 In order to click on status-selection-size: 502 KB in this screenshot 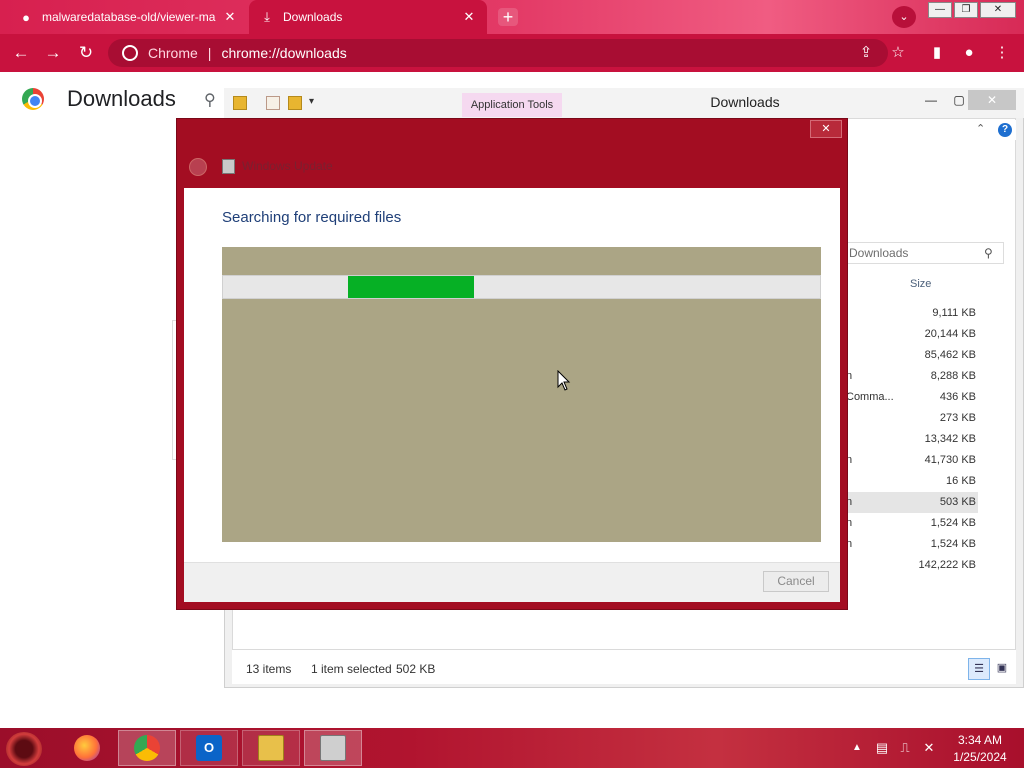, I will do `click(416, 669)`.